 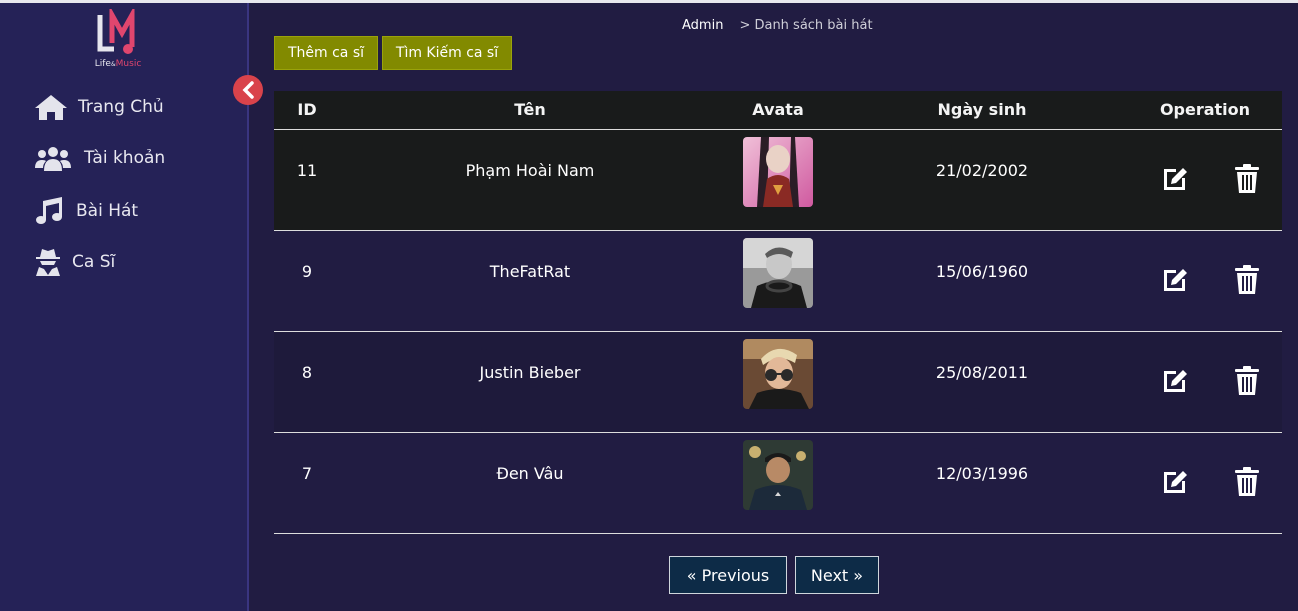 What do you see at coordinates (447, 53) in the screenshot?
I see `search-singer-button: Tìm Kiếm ca sĩ` at bounding box center [447, 53].